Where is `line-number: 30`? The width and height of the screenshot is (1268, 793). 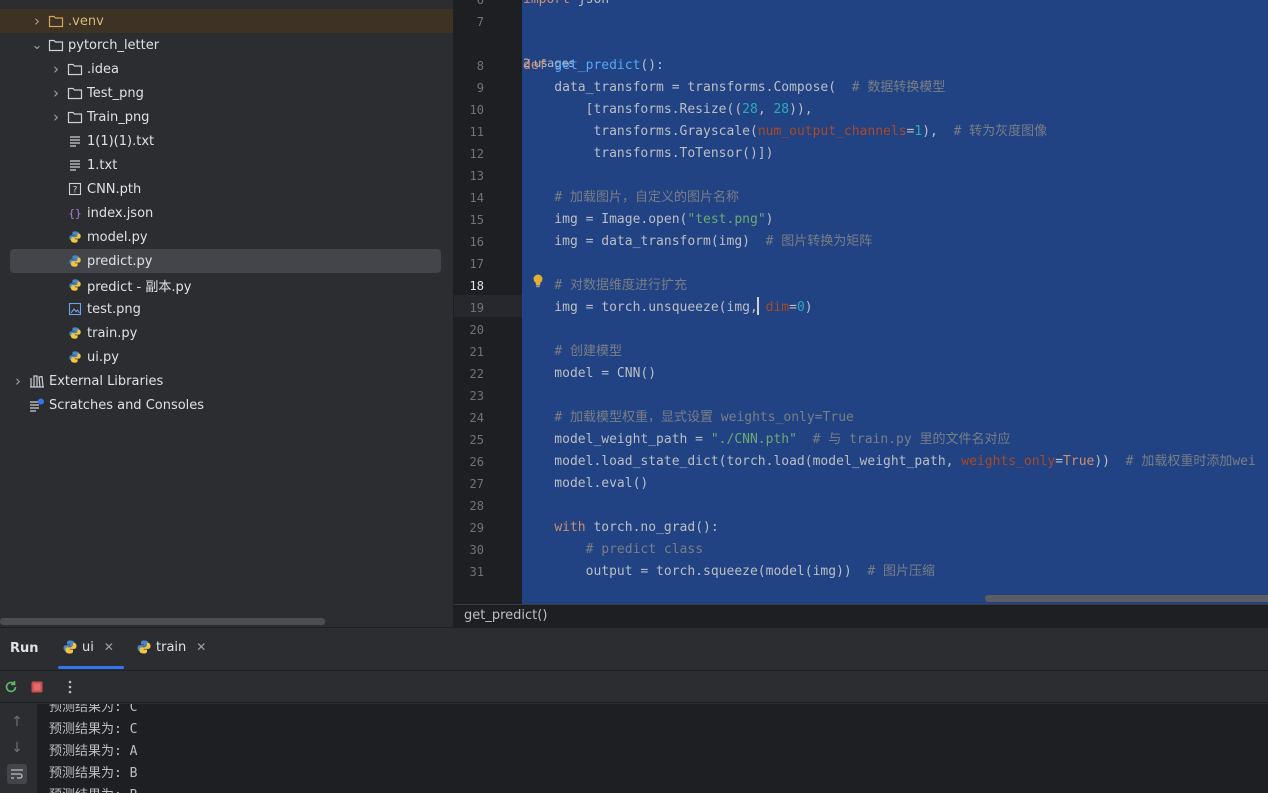
line-number: 30 is located at coordinates (476, 550).